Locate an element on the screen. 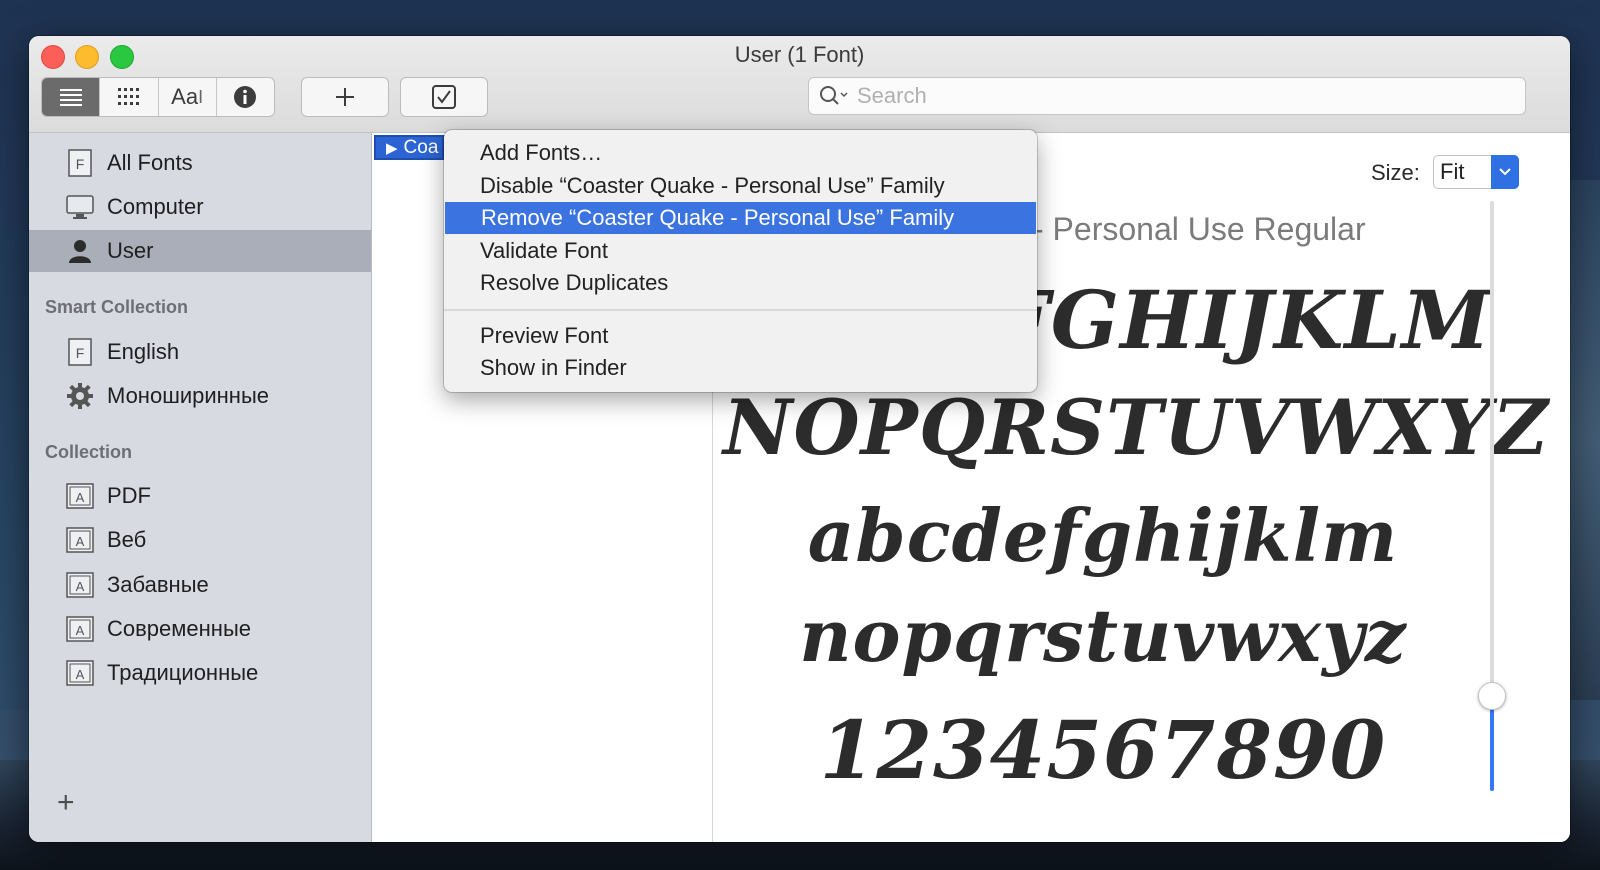  menu-item-preview-font: Preview Font is located at coordinates (740, 336).